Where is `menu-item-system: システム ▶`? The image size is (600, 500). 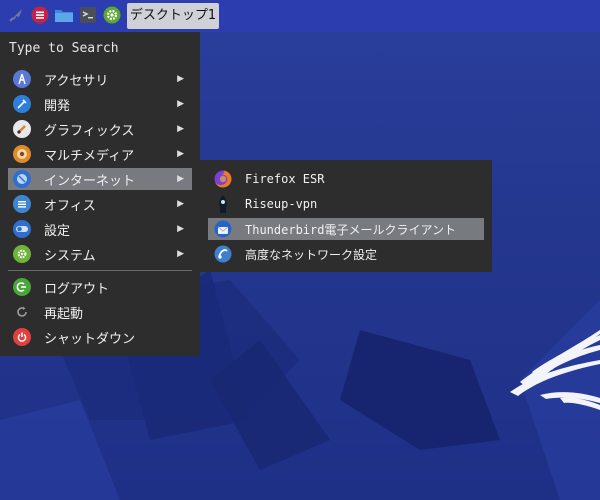
menu-item-system: システム ▶ is located at coordinates (100, 254).